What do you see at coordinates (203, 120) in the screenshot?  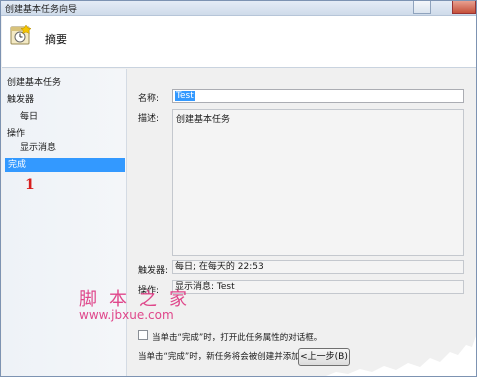 I see `description-value: 创建基本任务` at bounding box center [203, 120].